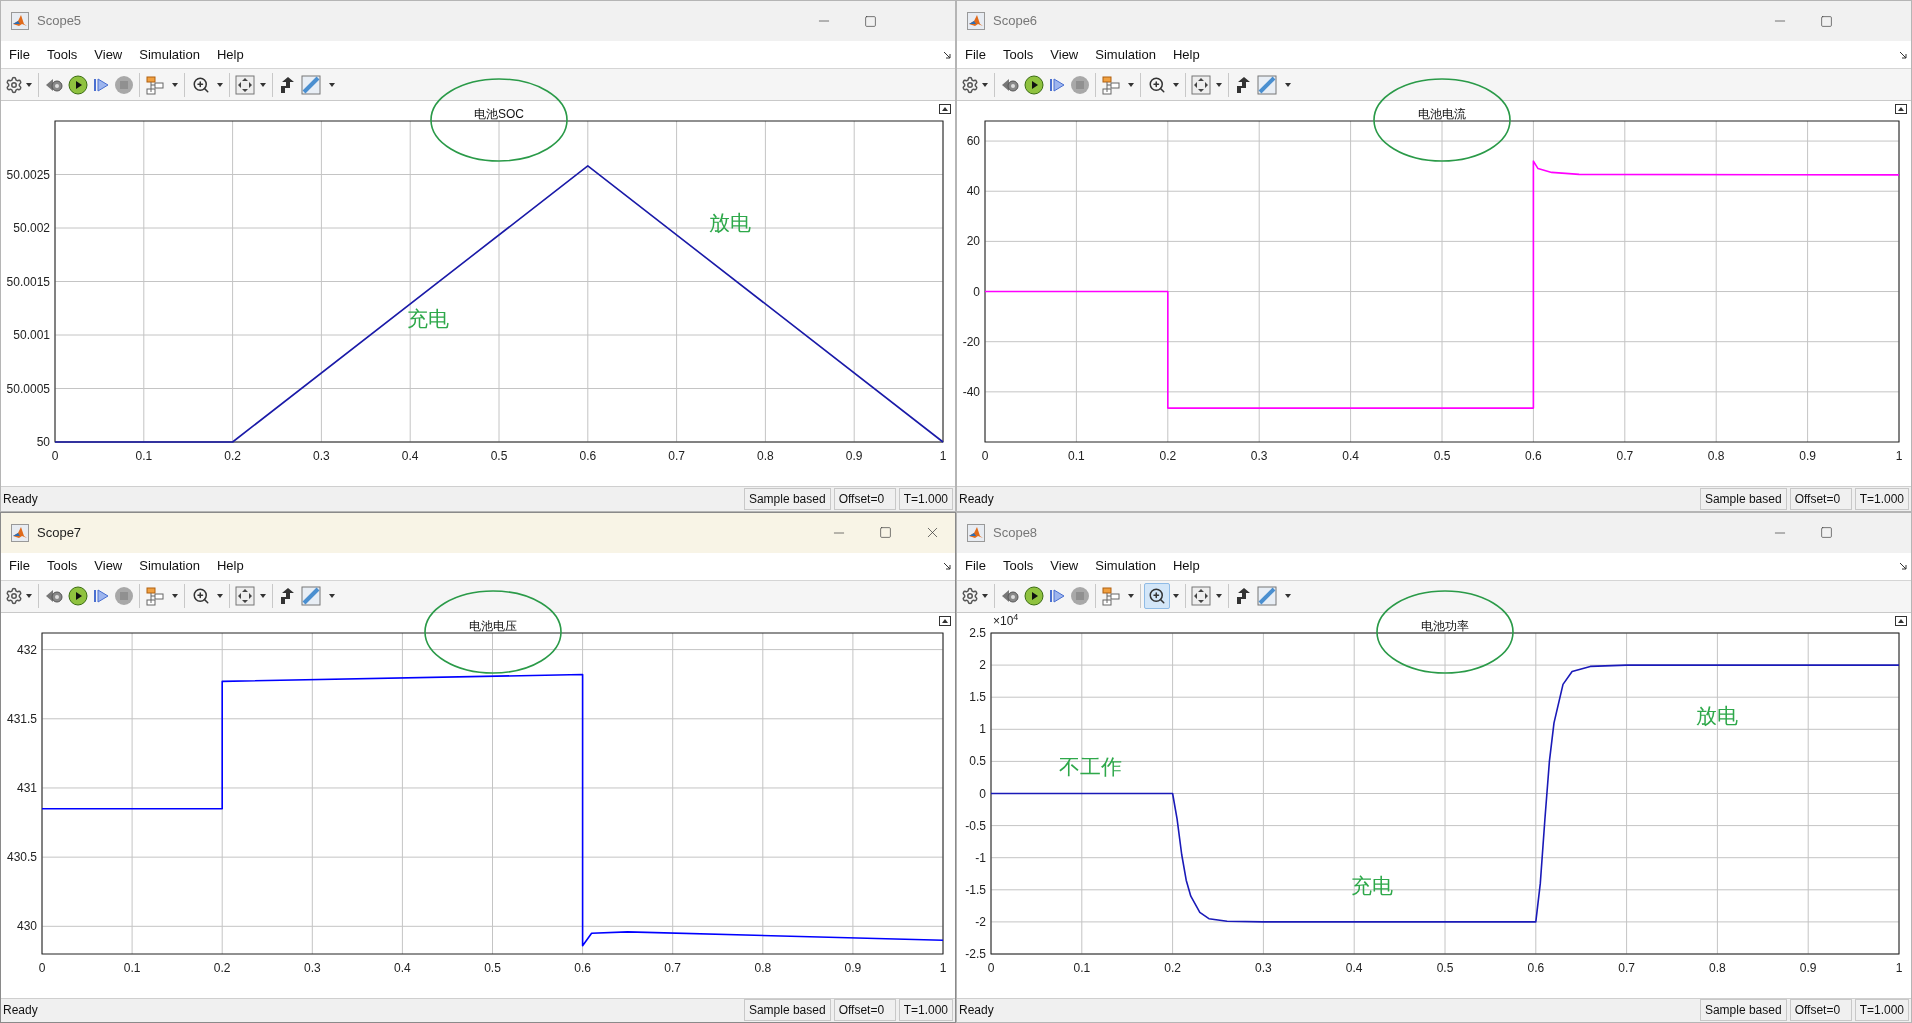 The width and height of the screenshot is (1912, 1023). What do you see at coordinates (973, 241) in the screenshot?
I see `tick-label: 20` at bounding box center [973, 241].